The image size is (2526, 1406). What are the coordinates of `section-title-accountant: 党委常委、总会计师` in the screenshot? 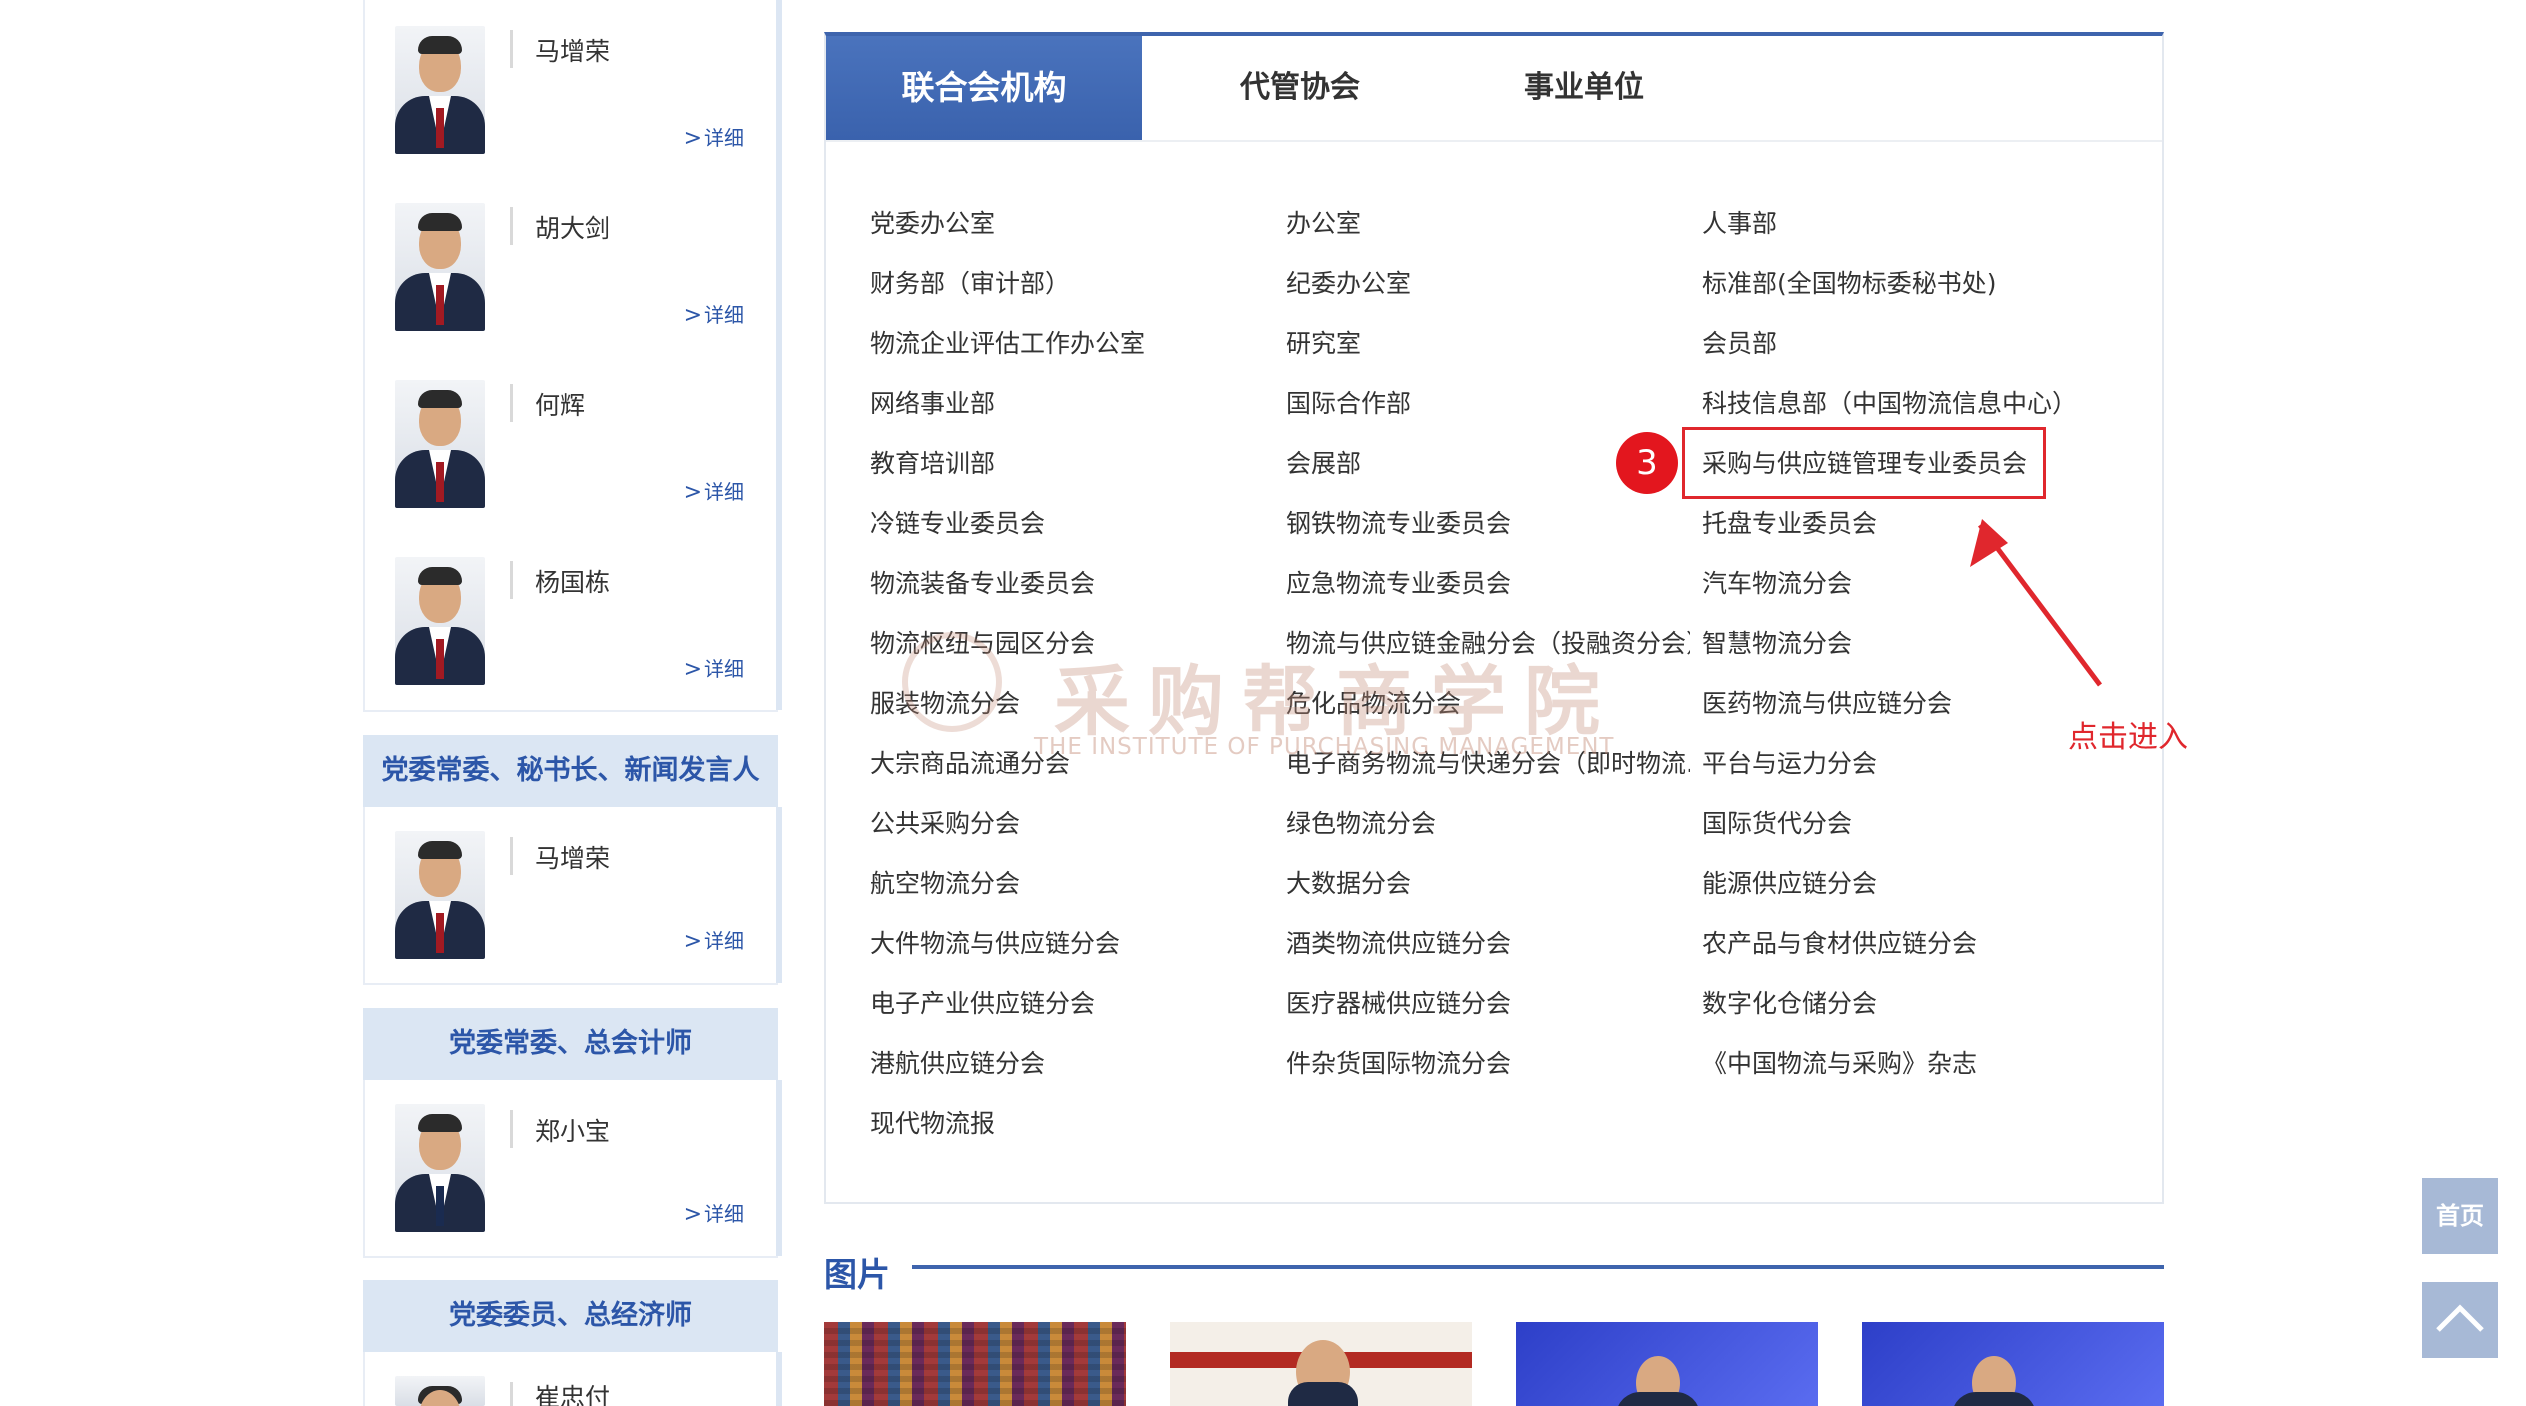 It's located at (570, 1044).